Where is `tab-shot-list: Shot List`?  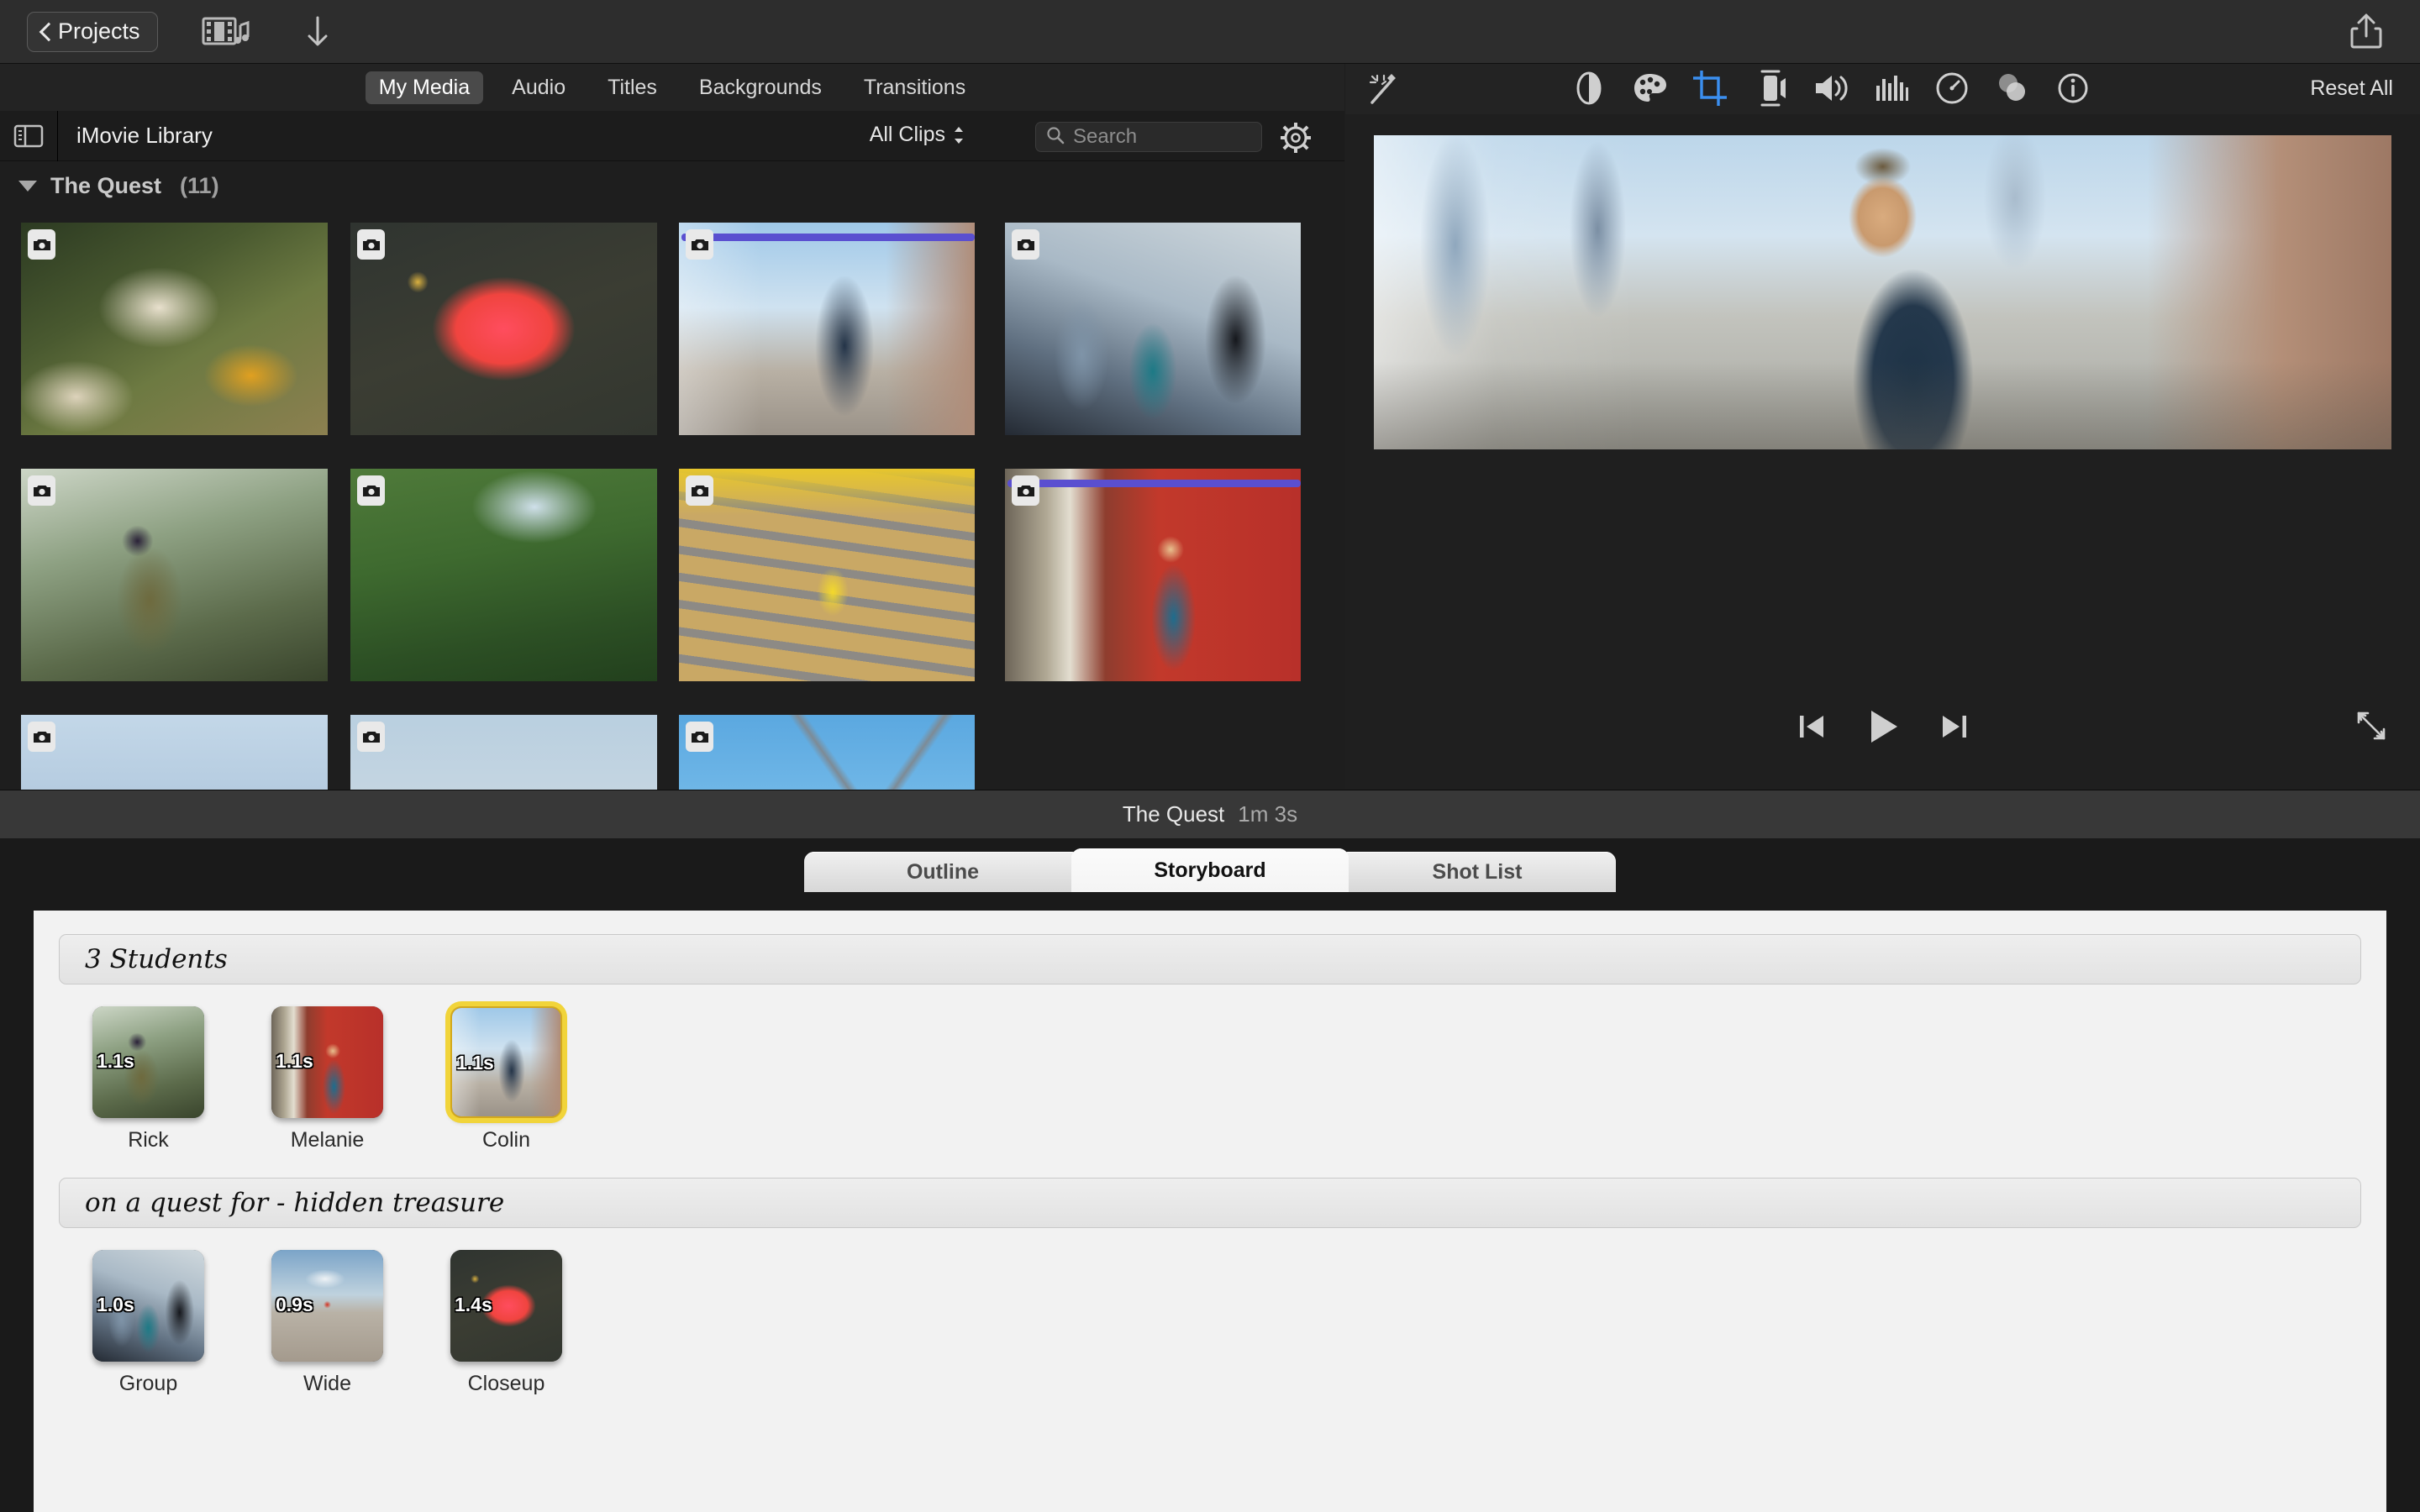
tab-shot-list: Shot List is located at coordinates (1477, 872).